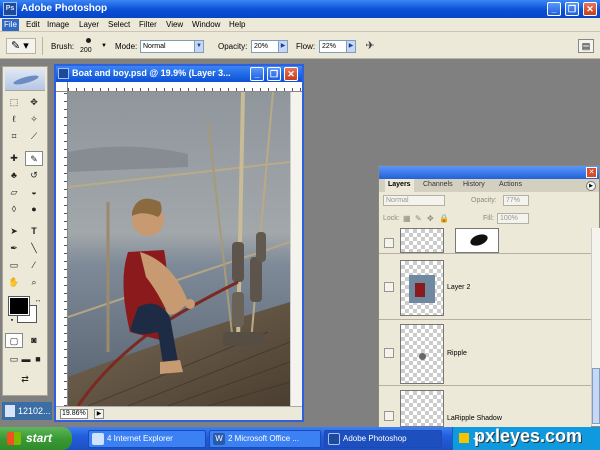 This screenshot has width=600, height=450. What do you see at coordinates (586, 46) in the screenshot?
I see `palette-well-icon: ▤` at bounding box center [586, 46].